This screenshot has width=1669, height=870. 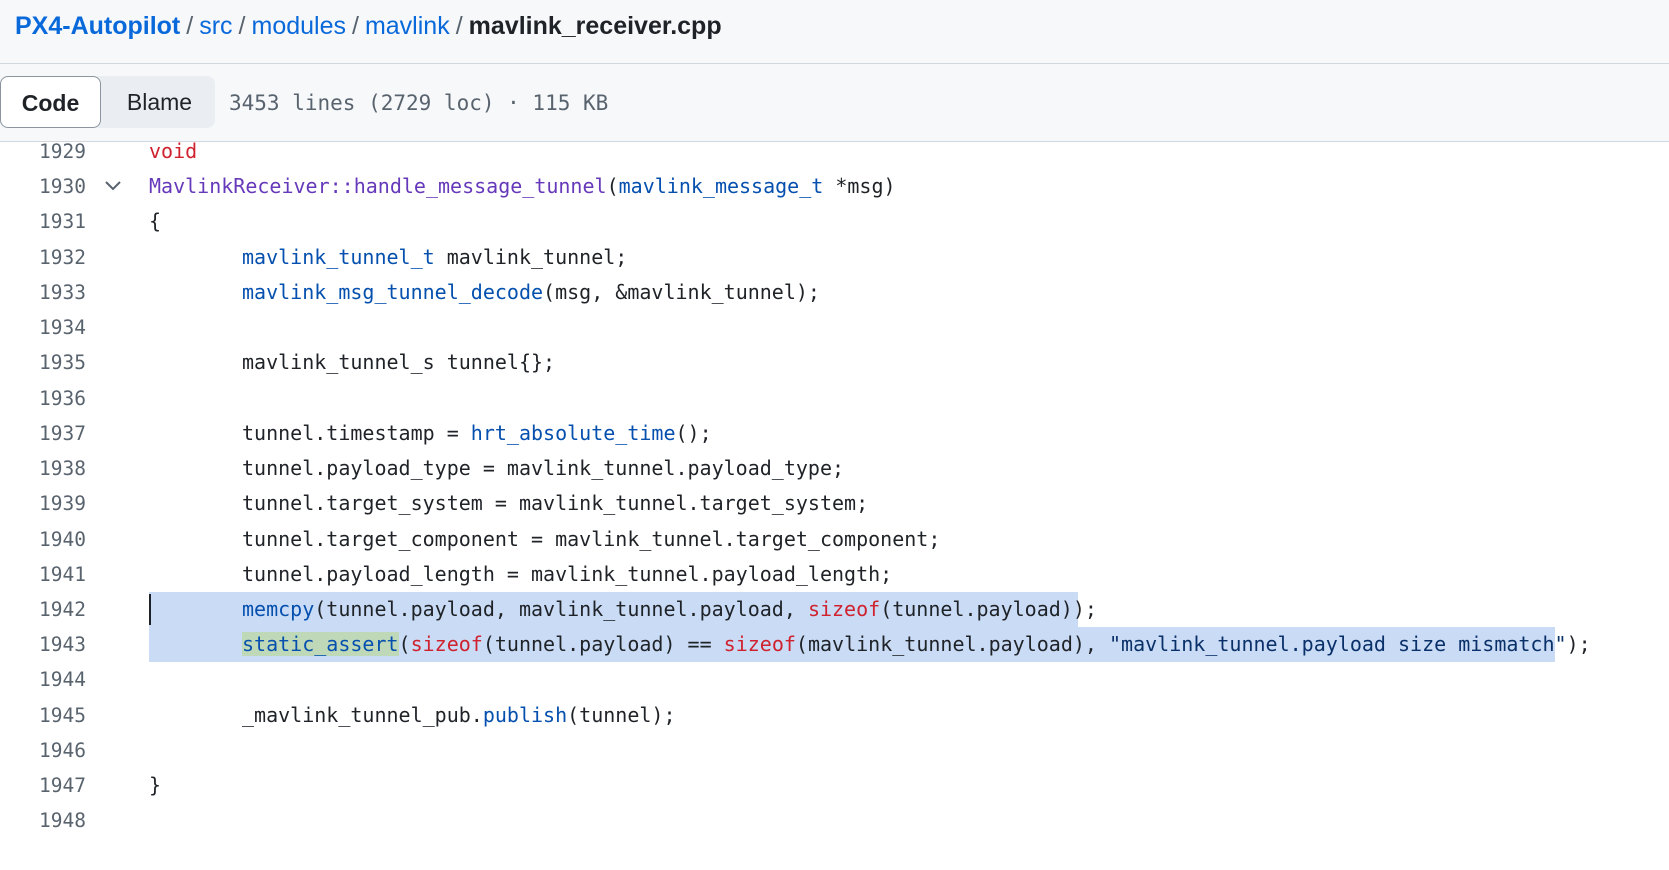 I want to click on code-text: mavlink_tunnel_s tunnel{};, so click(x=399, y=362).